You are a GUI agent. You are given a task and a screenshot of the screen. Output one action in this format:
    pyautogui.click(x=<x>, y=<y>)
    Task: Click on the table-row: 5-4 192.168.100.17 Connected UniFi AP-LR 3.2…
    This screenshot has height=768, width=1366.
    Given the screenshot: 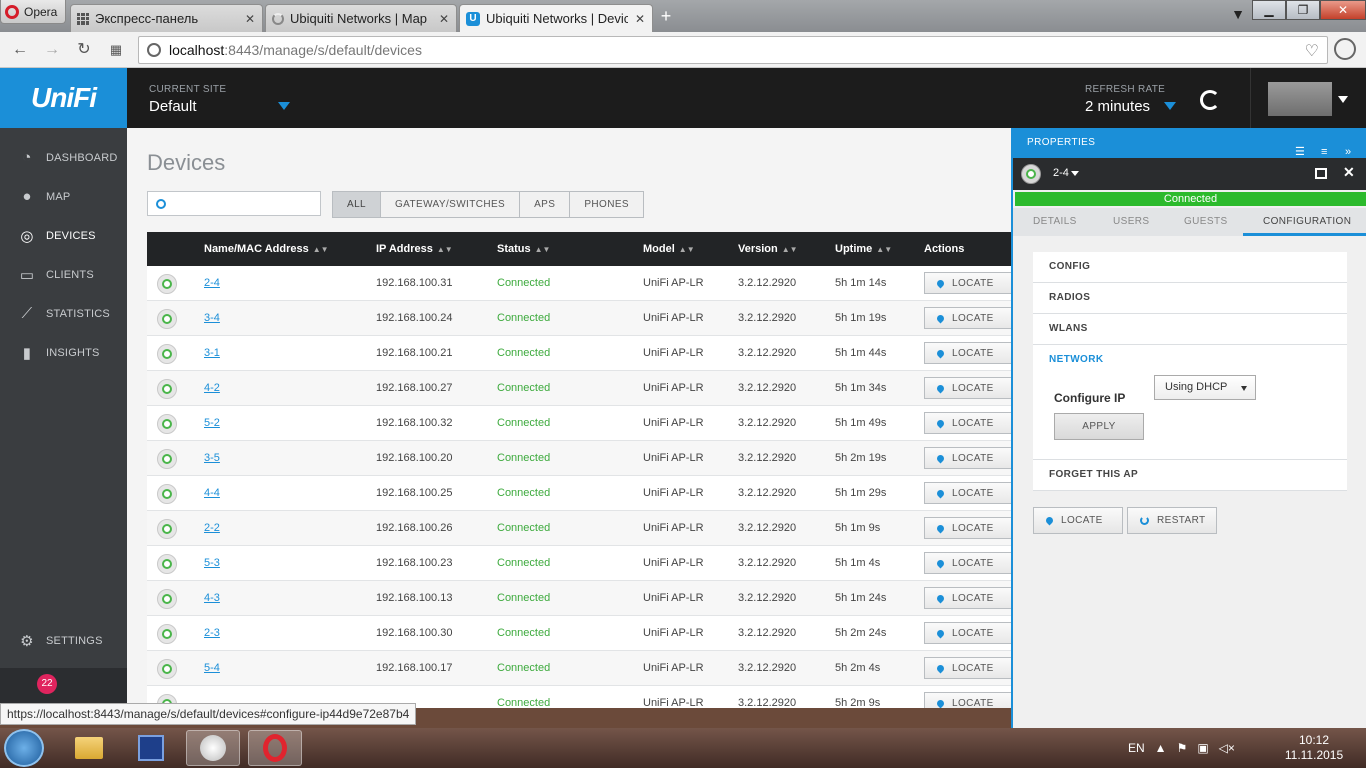 What is the action you would take?
    pyautogui.click(x=579, y=668)
    